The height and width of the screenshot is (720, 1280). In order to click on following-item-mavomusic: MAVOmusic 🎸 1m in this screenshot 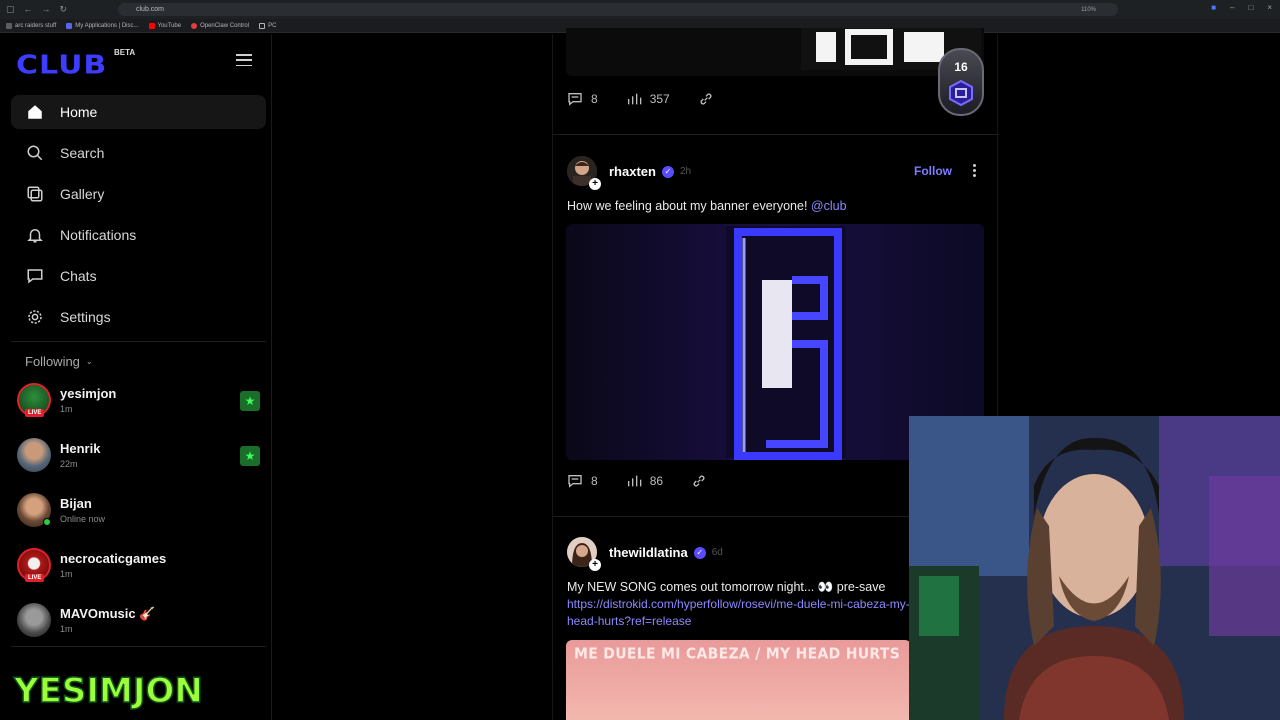, I will do `click(142, 623)`.